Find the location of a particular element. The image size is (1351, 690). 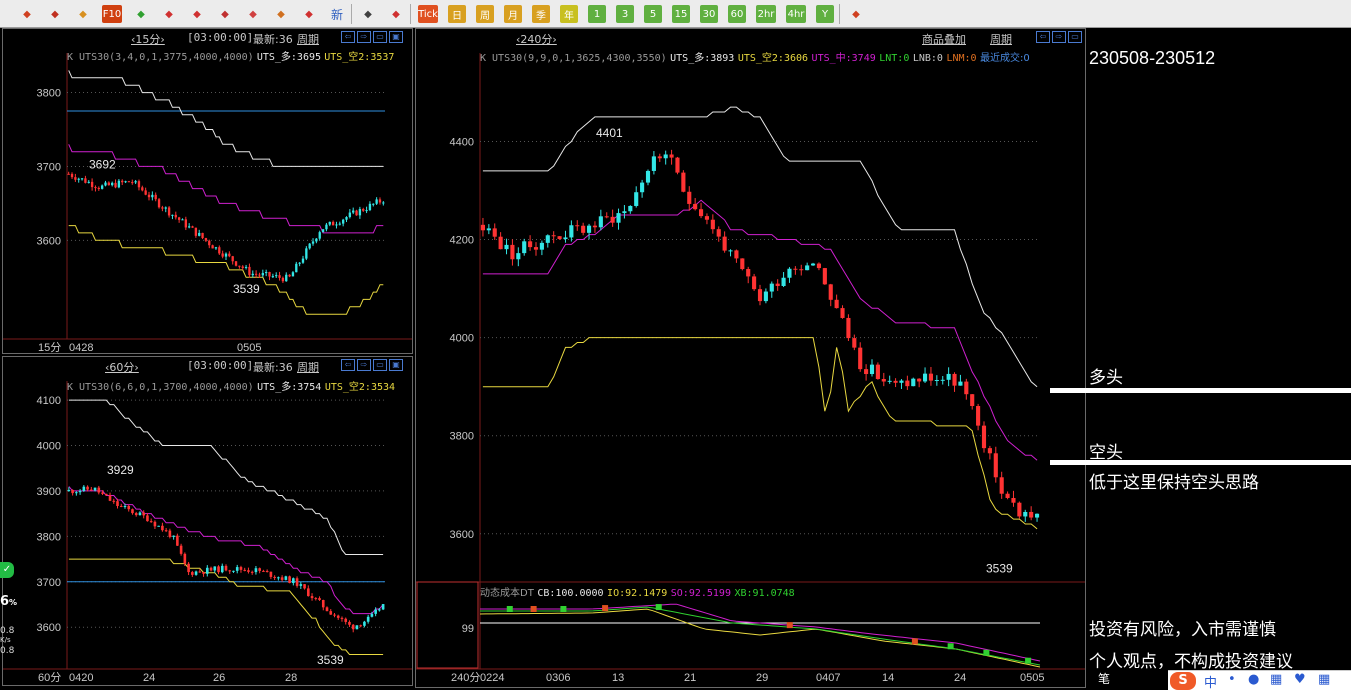

period-4hr-icon: 4hr is located at coordinates (796, 14).